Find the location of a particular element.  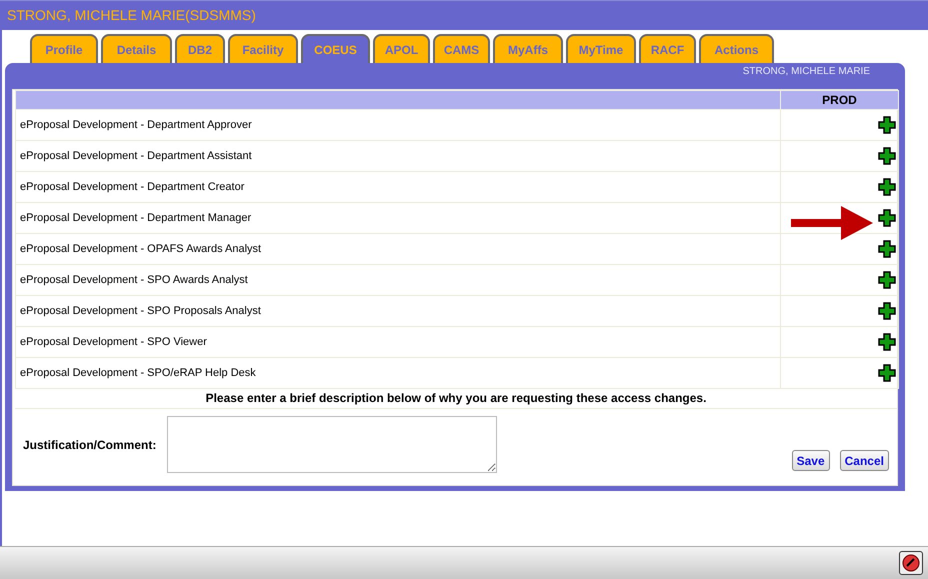

tab: COEUS is located at coordinates (335, 48).